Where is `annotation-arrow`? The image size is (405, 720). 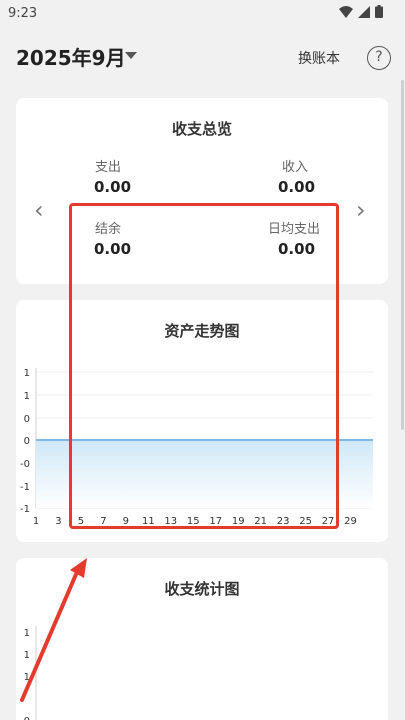
annotation-arrow is located at coordinates (53, 630).